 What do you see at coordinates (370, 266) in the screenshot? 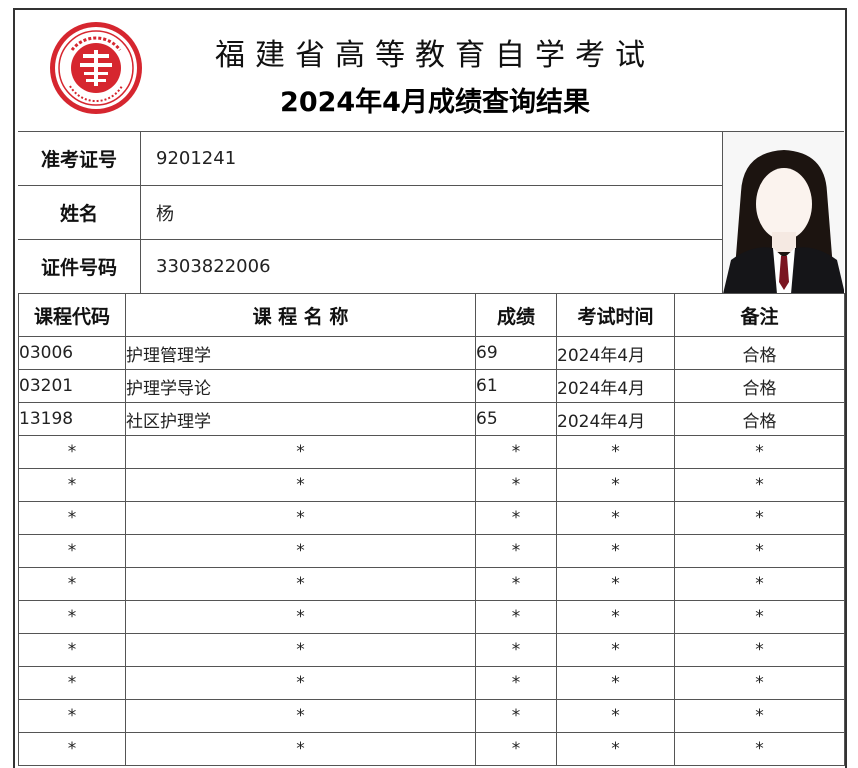
I see `info-row-id: 证件号码 3303822006` at bounding box center [370, 266].